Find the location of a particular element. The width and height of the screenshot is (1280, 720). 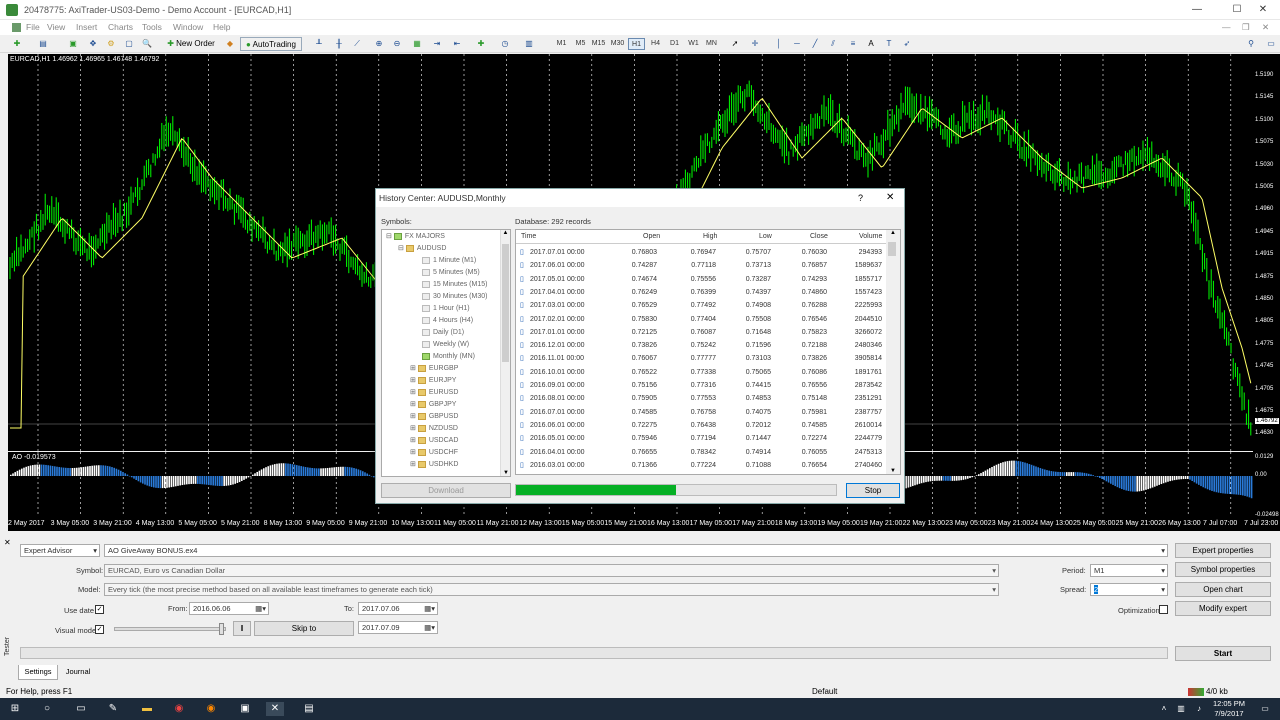

timeframe-mn-button: MN is located at coordinates (711, 44).